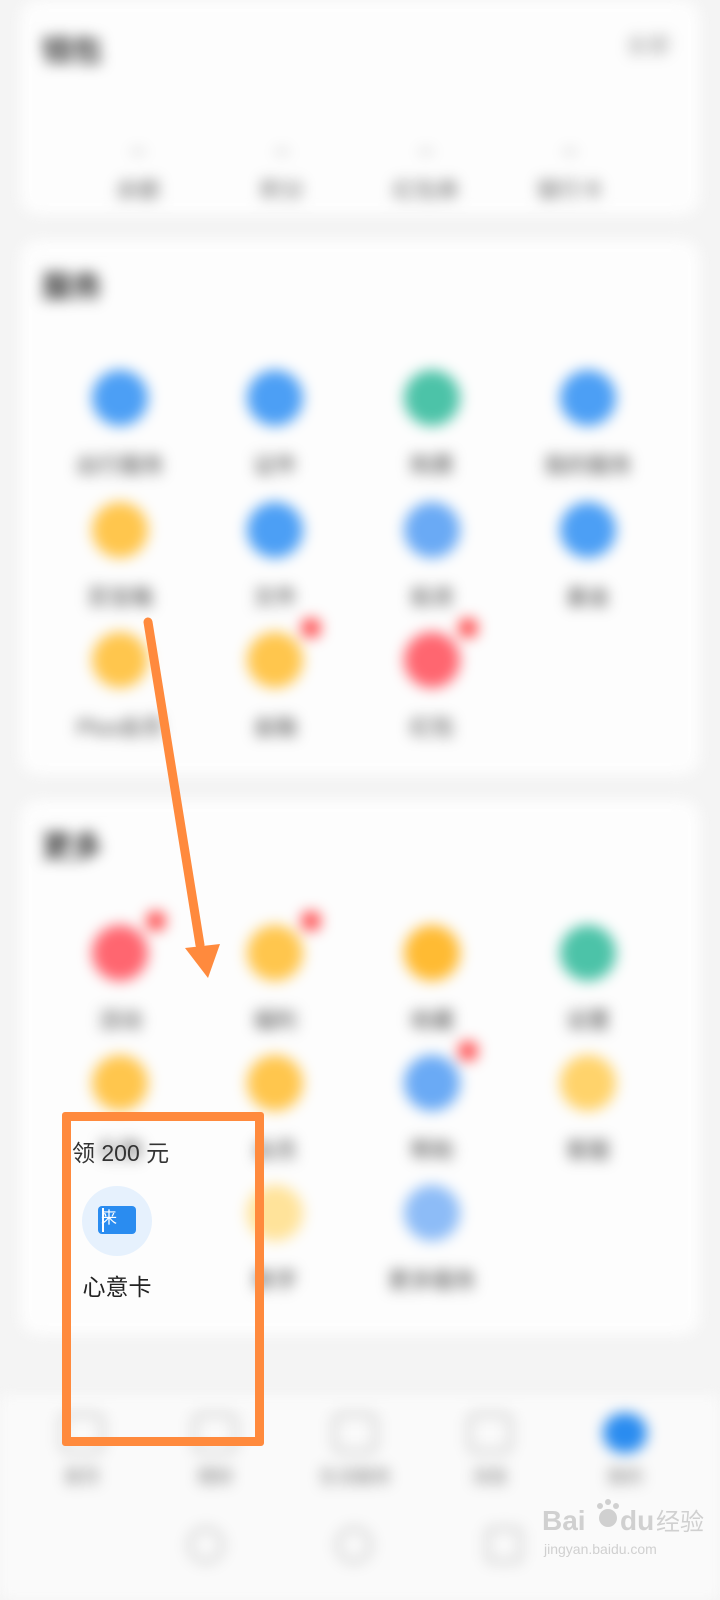 This screenshot has height=1600, width=720. Describe the element at coordinates (600, 1549) in the screenshot. I see `svg-text: jingyan.baidu.com` at that location.